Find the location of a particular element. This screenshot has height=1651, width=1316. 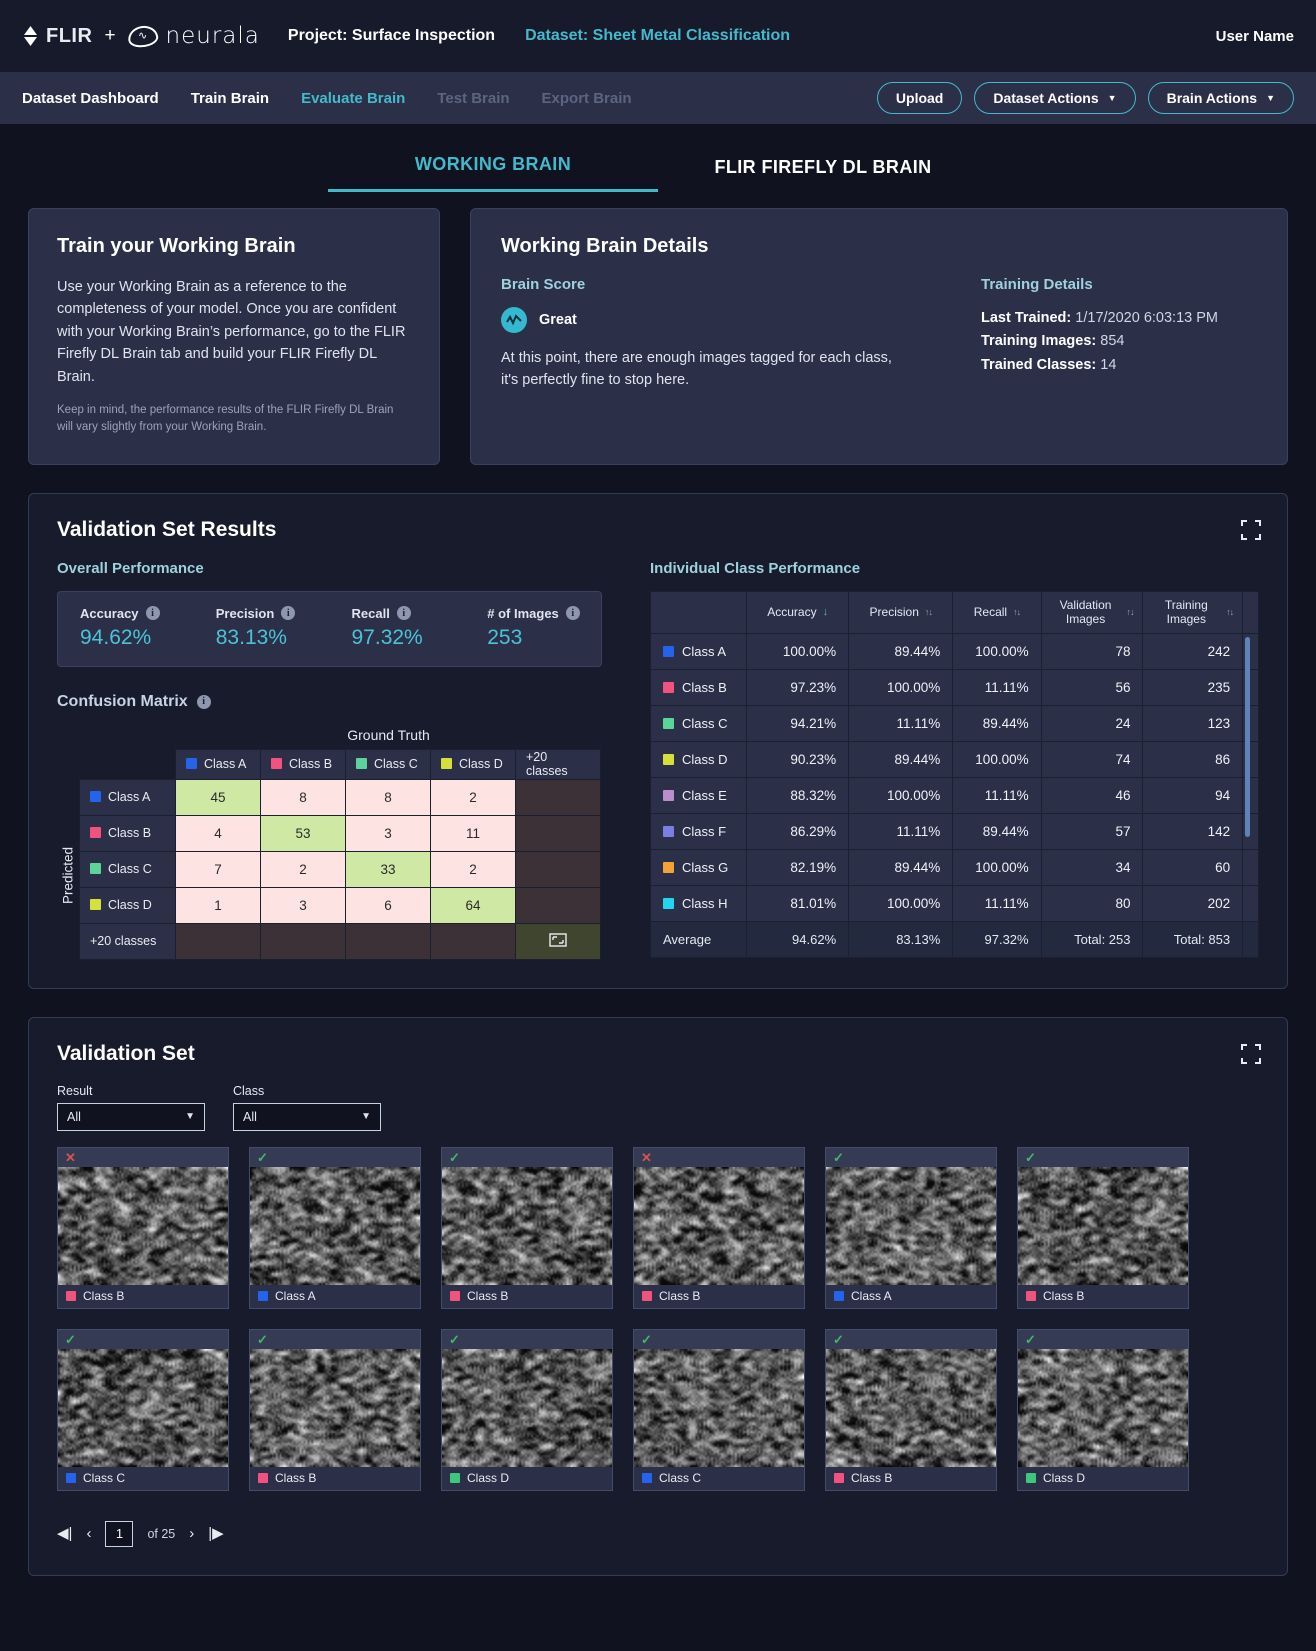

table-row: Class H 81.01% 100.00% 11.11% 80 202 is located at coordinates (954, 903).